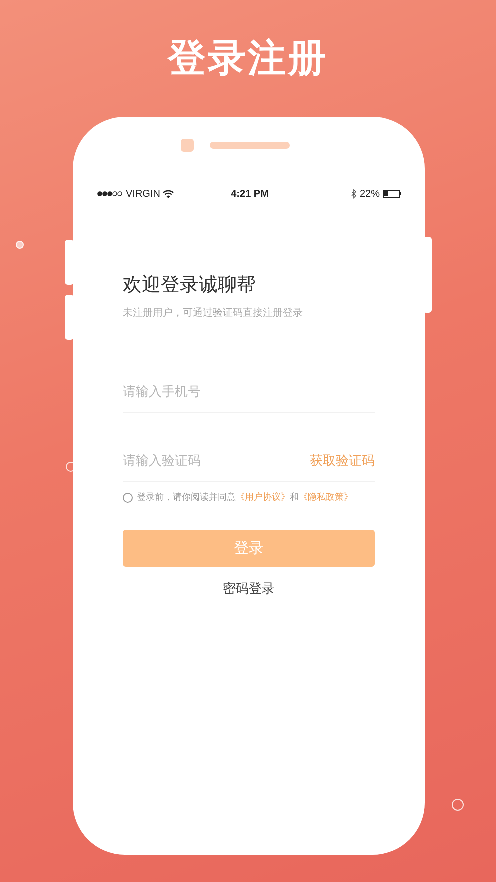  What do you see at coordinates (263, 498) in the screenshot?
I see `user-agreement-link: 《用户协议》` at bounding box center [263, 498].